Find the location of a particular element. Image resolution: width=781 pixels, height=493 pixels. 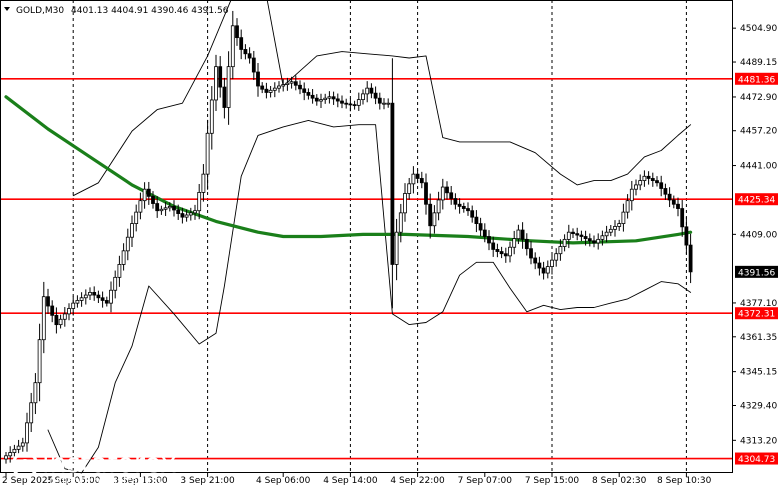

price-level-tag: 4425.34 is located at coordinates (756, 201).